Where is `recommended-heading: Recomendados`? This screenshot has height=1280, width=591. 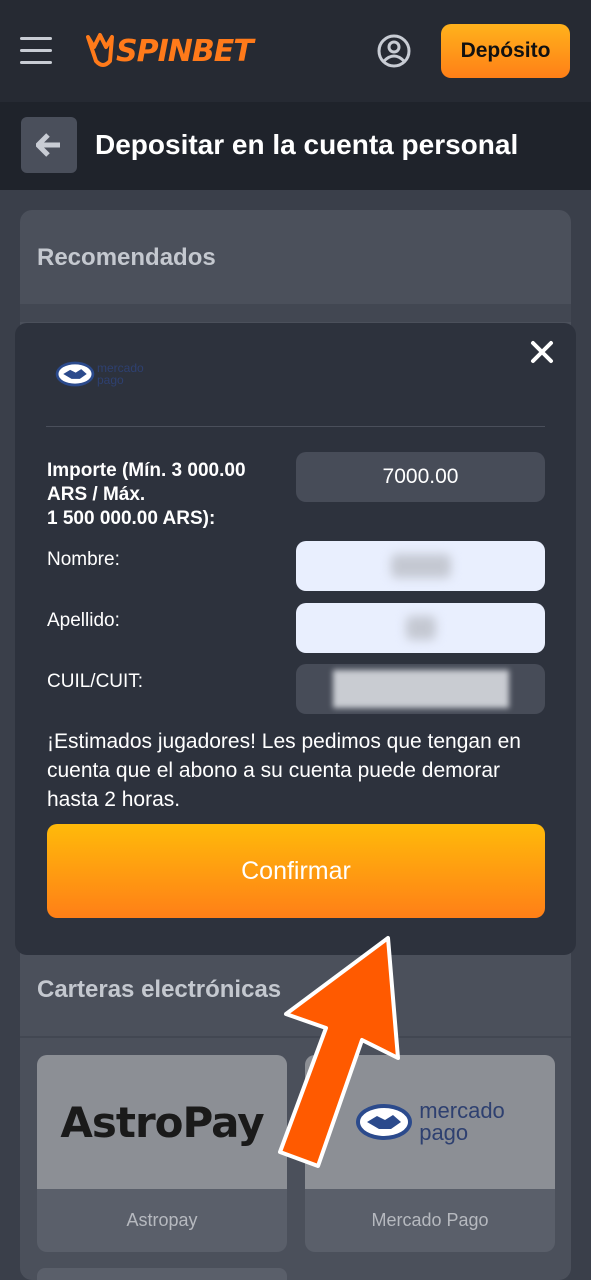 recommended-heading: Recomendados is located at coordinates (126, 257).